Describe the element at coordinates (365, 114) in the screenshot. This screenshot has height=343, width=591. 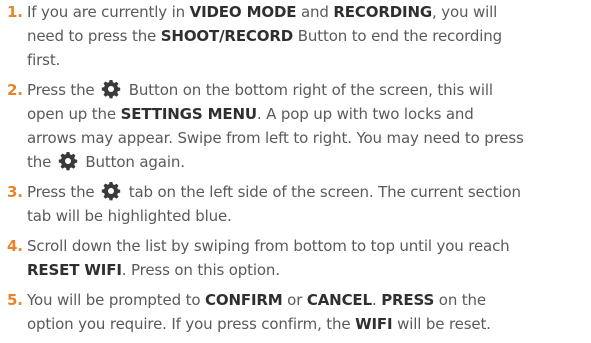
I see `step-text: . A pop up with two locks and` at that location.